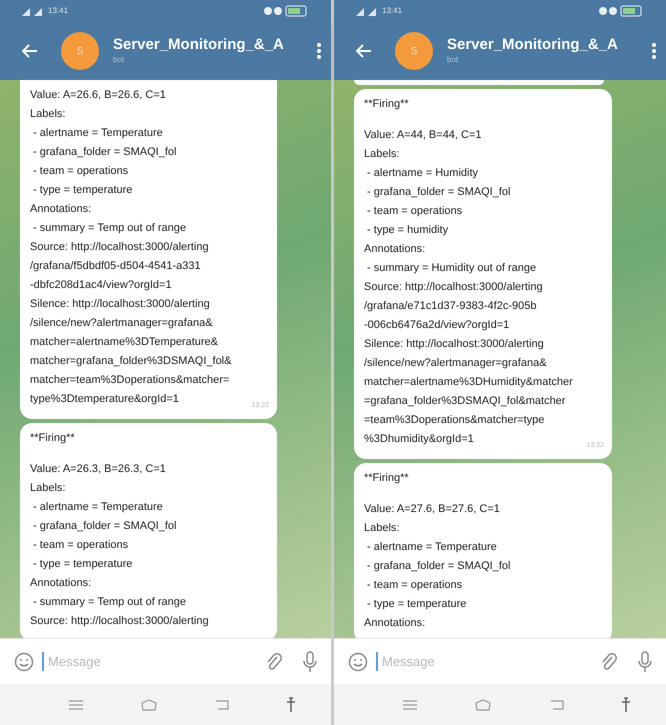 This screenshot has width=666, height=725. What do you see at coordinates (451, 268) in the screenshot?
I see `message-text: - summary = Humidity out of range` at bounding box center [451, 268].